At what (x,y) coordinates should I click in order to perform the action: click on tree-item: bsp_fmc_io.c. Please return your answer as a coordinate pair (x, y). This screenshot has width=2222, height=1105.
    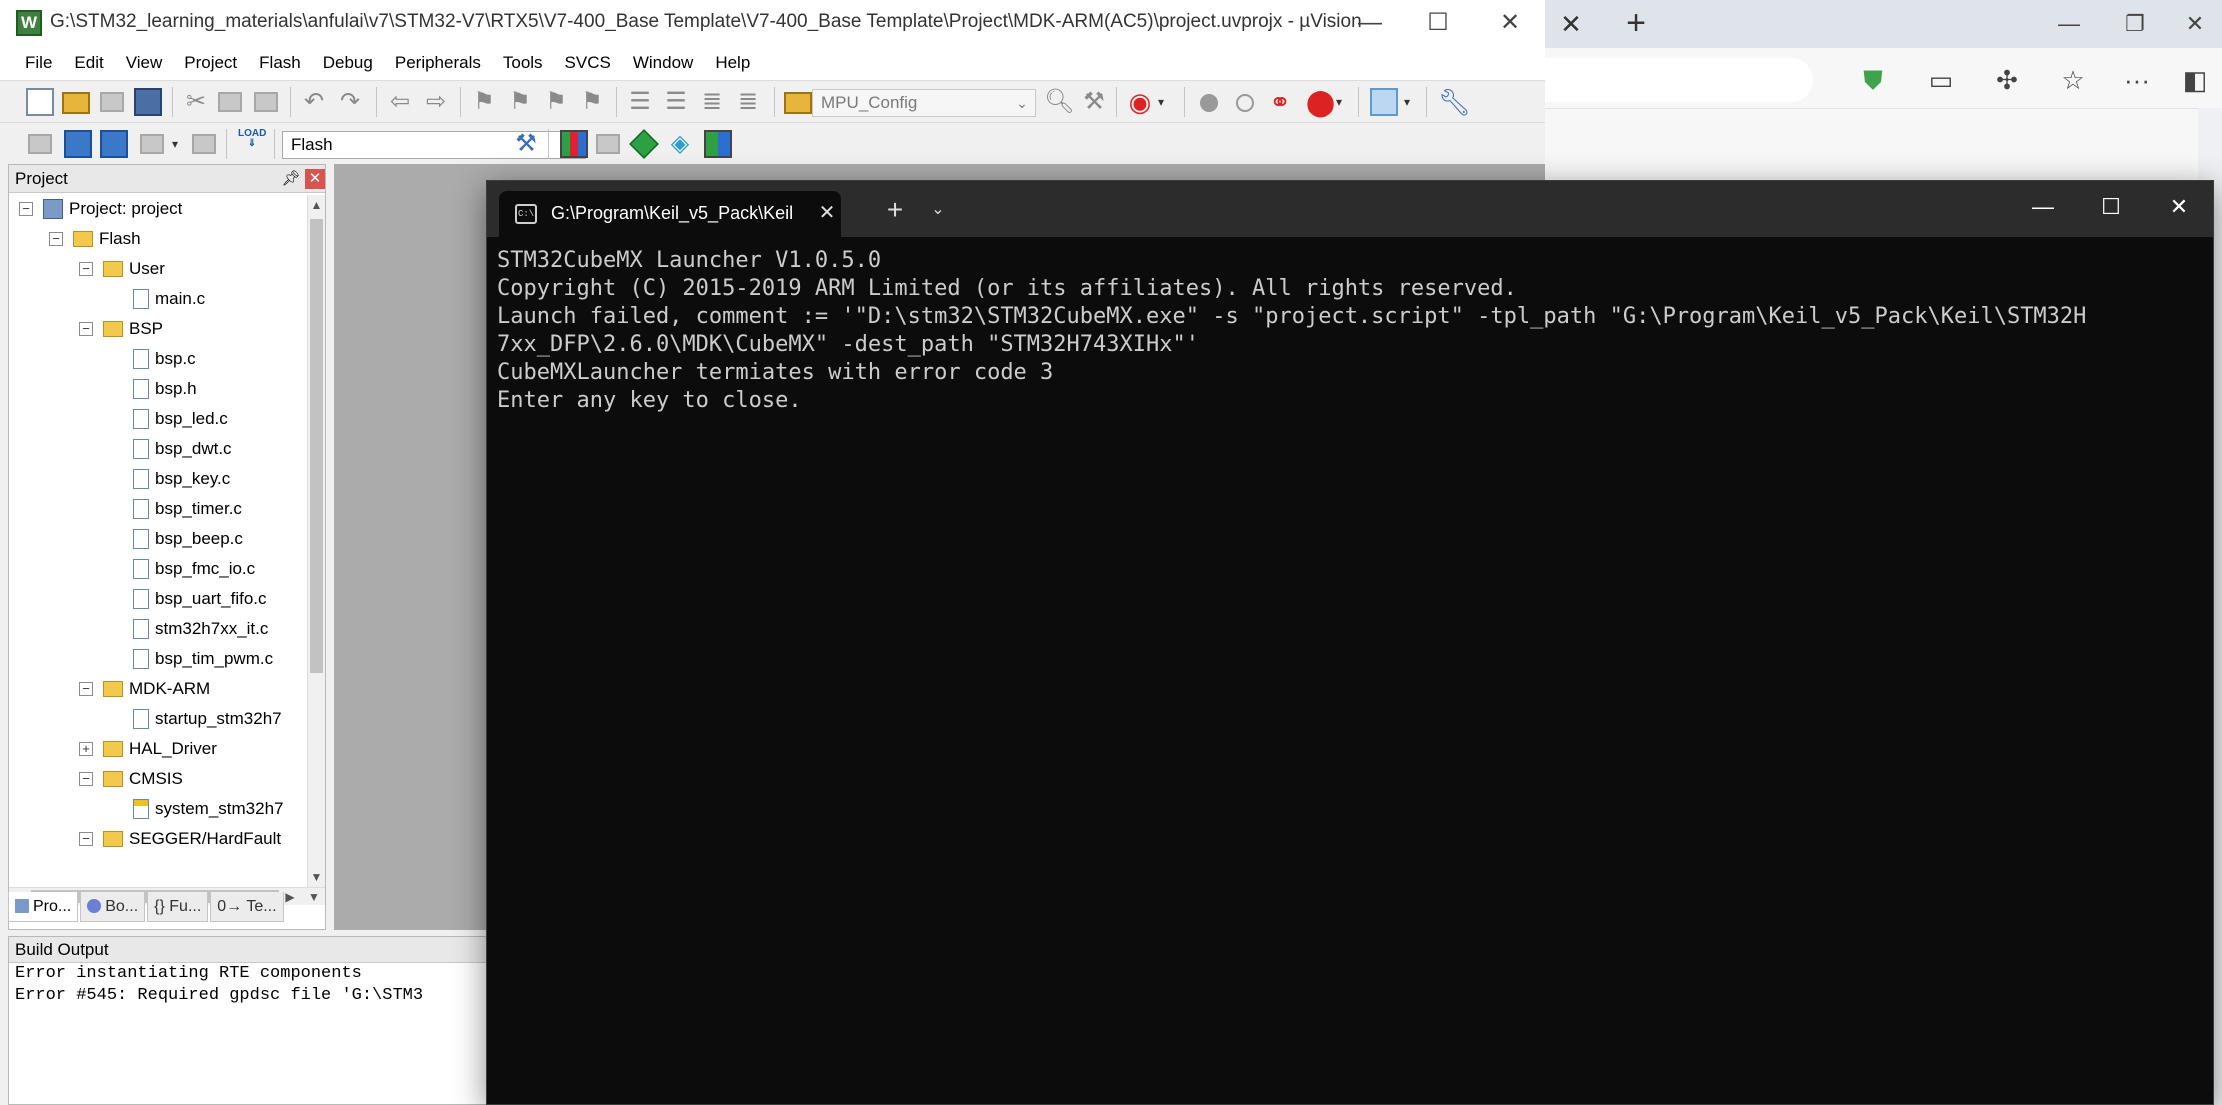
    Looking at the image, I should click on (182, 569).